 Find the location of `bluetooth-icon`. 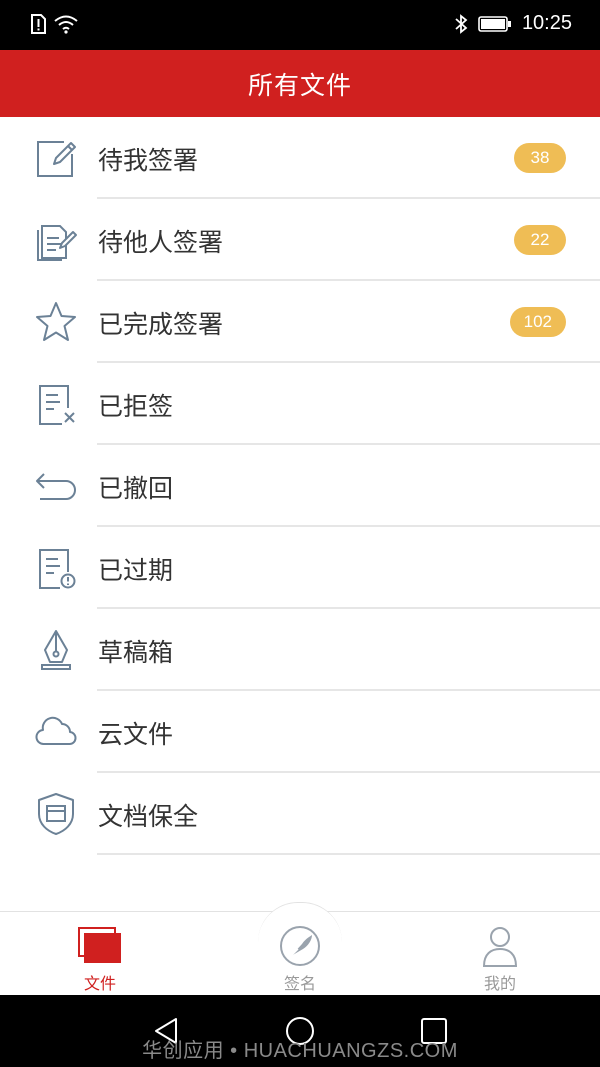

bluetooth-icon is located at coordinates (461, 23).